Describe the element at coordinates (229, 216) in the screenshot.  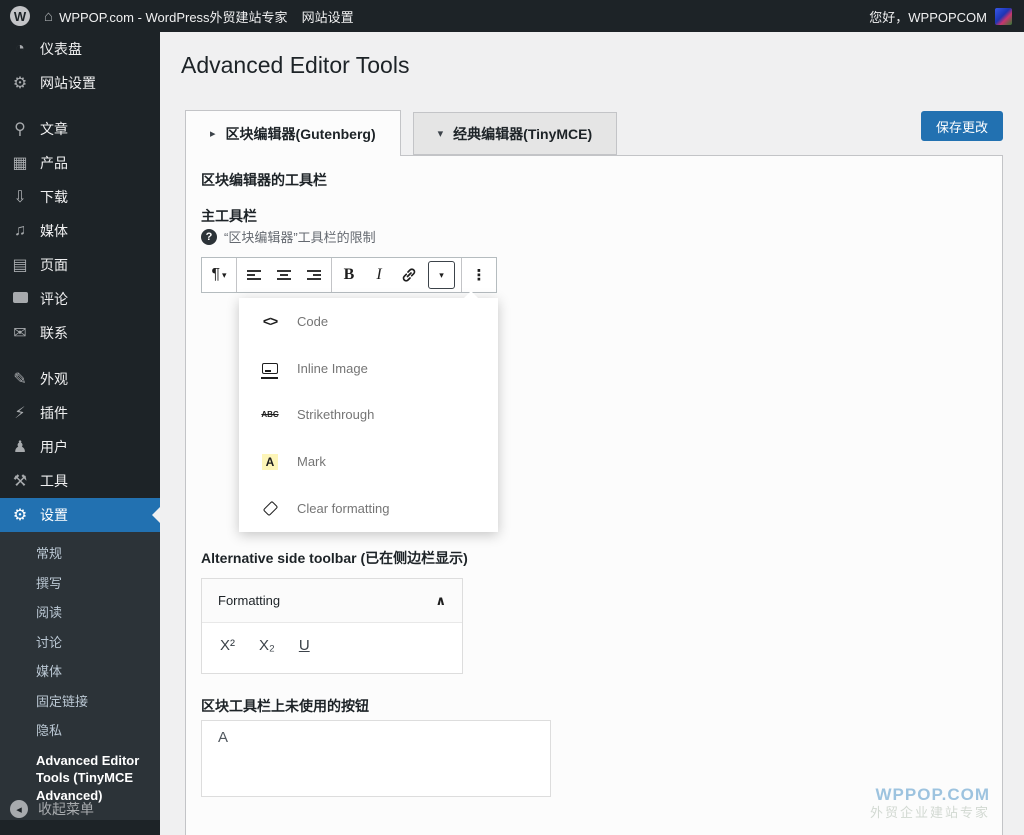
I see `main-toolbar-heading: 主工具栏` at that location.